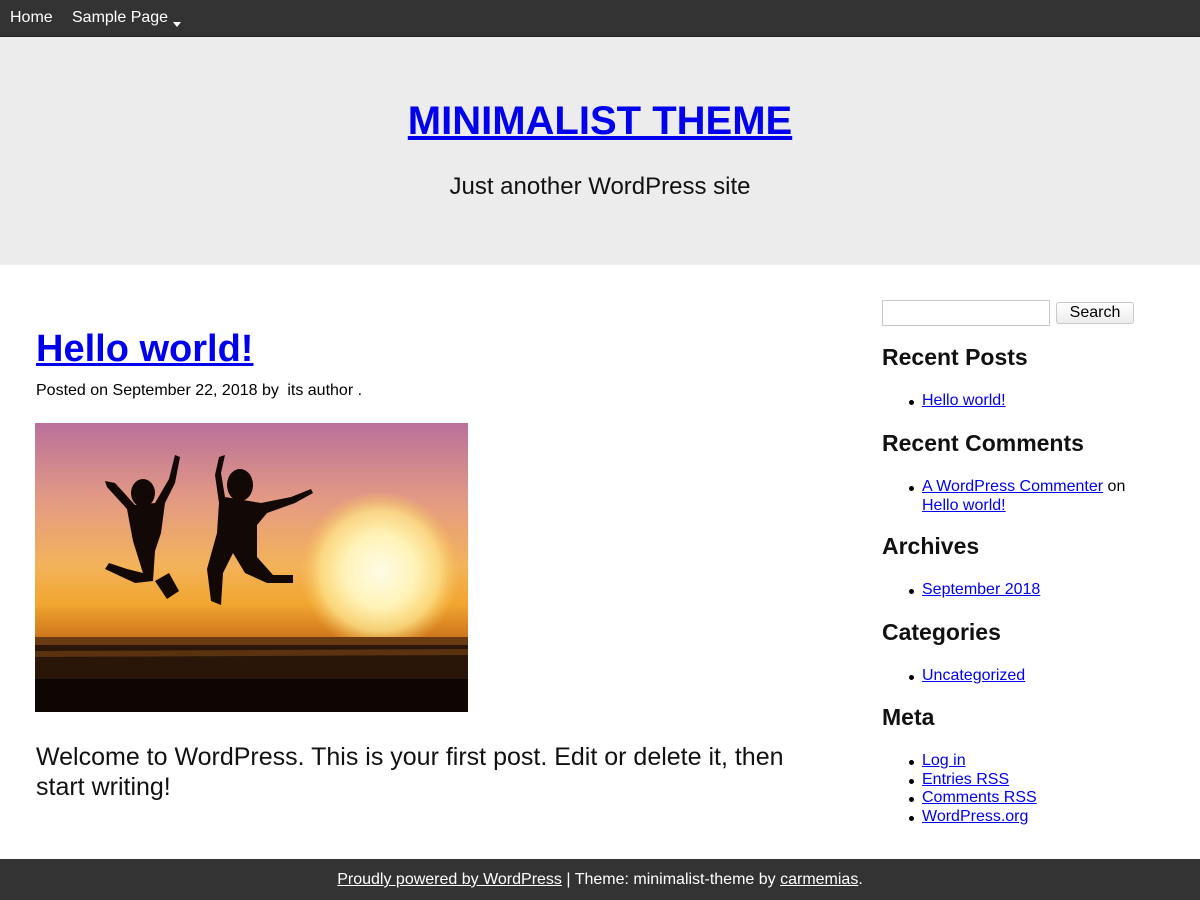 The width and height of the screenshot is (1200, 900). I want to click on list-item: Uncategorized, so click(966, 676).